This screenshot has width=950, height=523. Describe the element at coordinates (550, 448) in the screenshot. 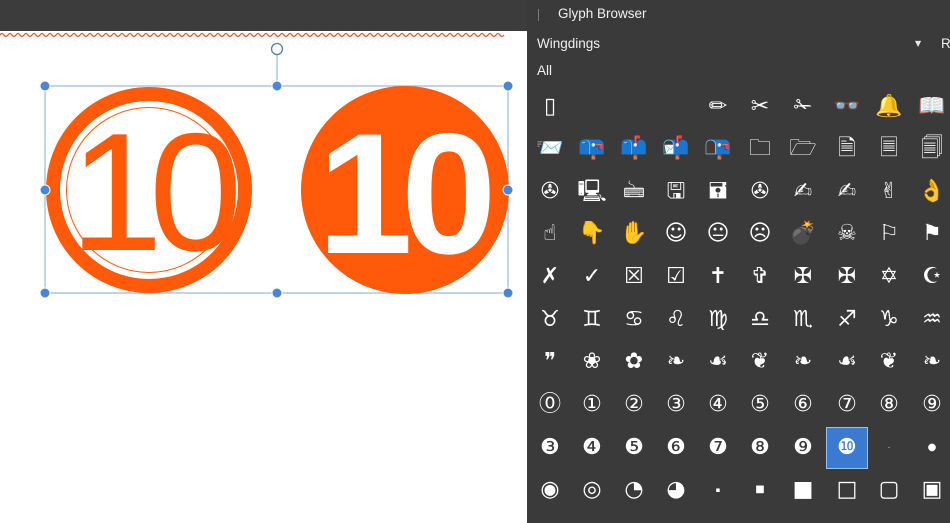

I see `glyph-cell: ❸` at that location.